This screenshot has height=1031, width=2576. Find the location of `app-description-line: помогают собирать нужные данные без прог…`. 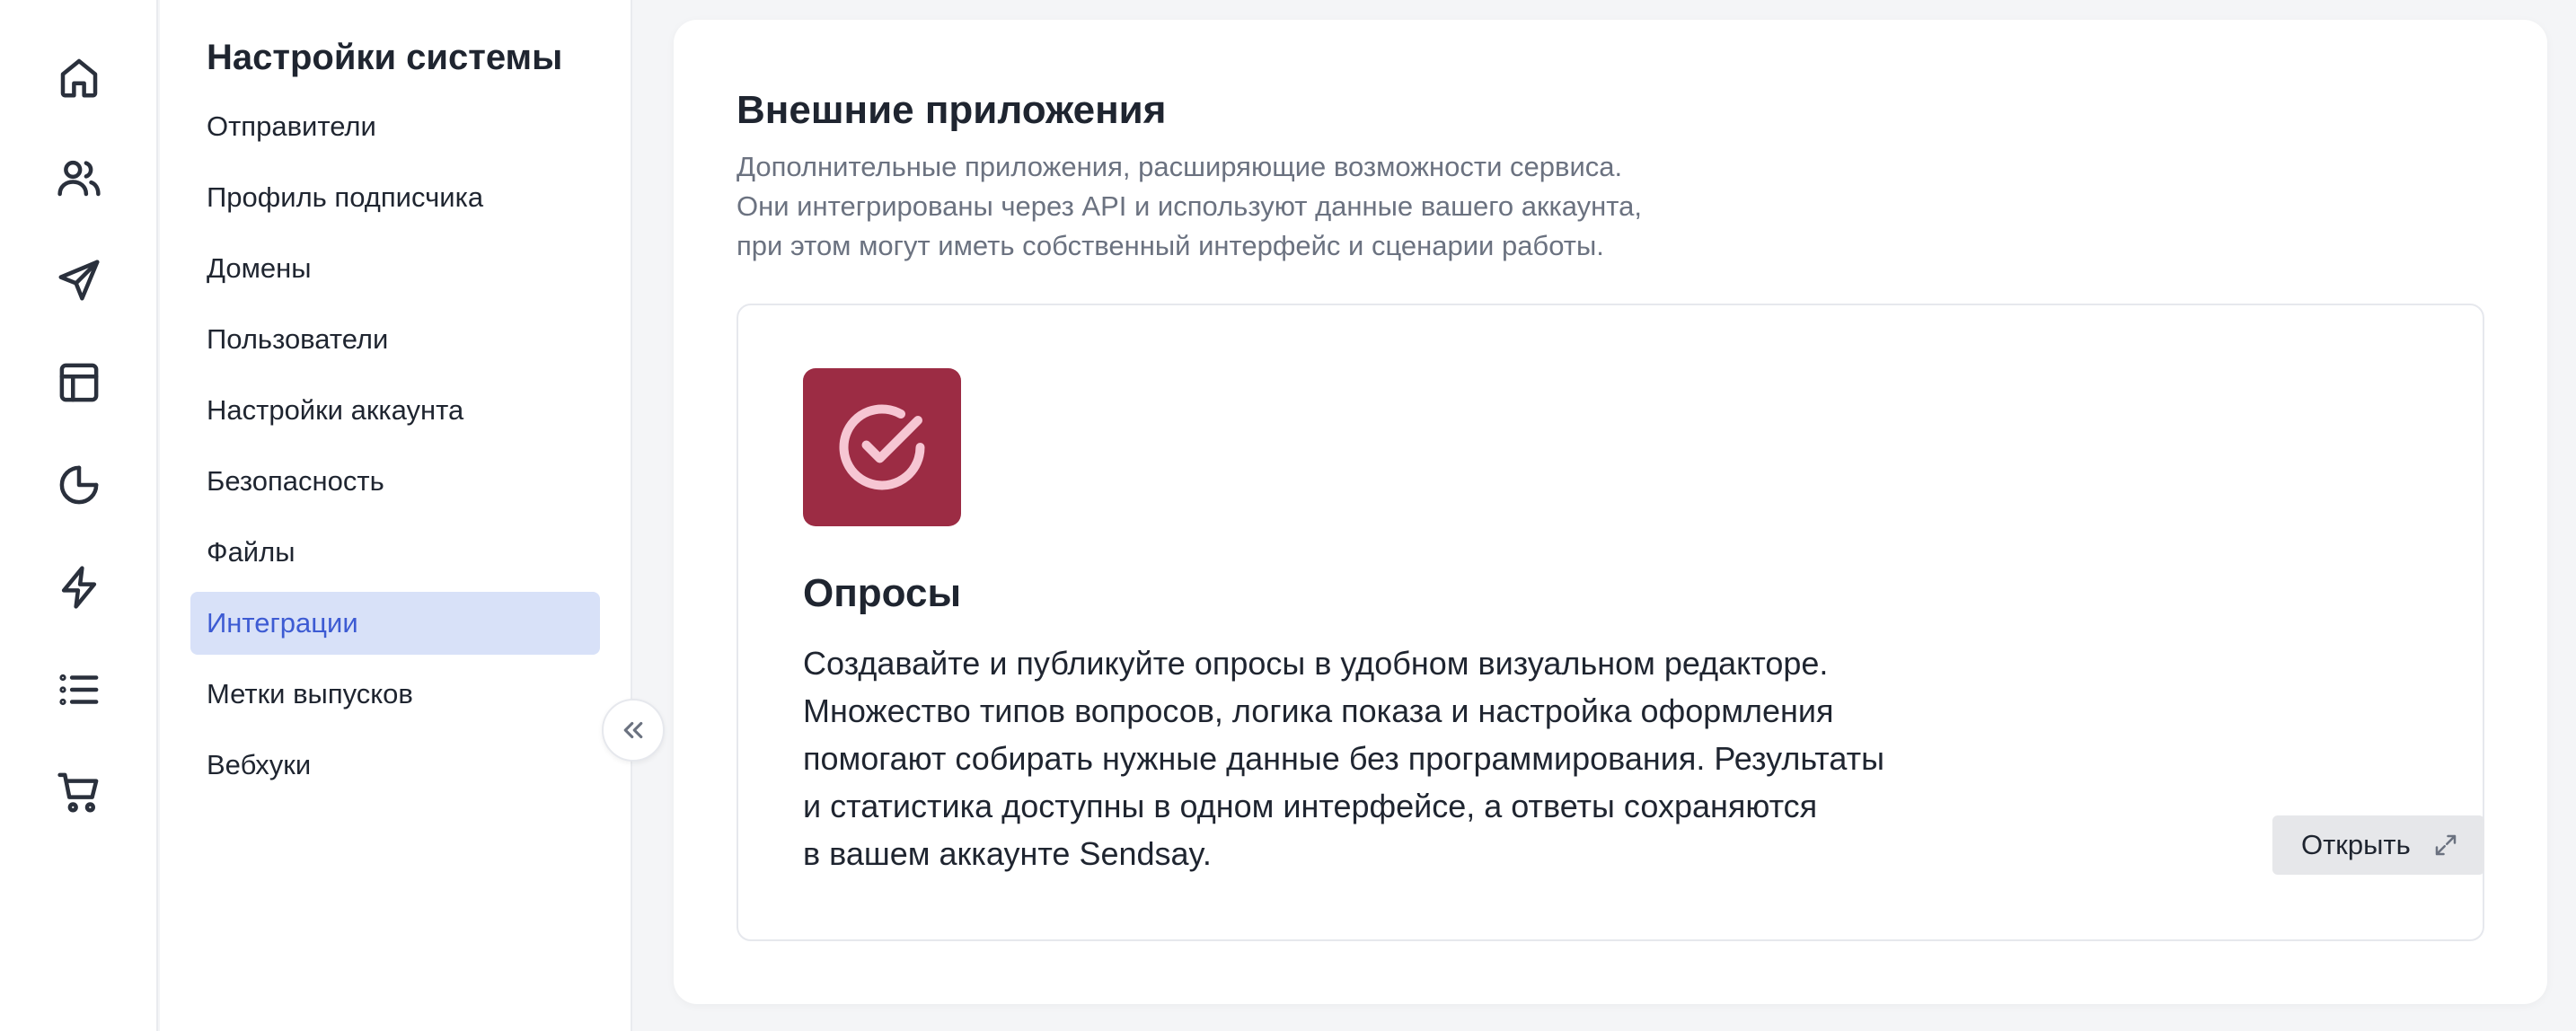

app-description-line: помогают собирать нужные данные без прог… is located at coordinates (1343, 758).